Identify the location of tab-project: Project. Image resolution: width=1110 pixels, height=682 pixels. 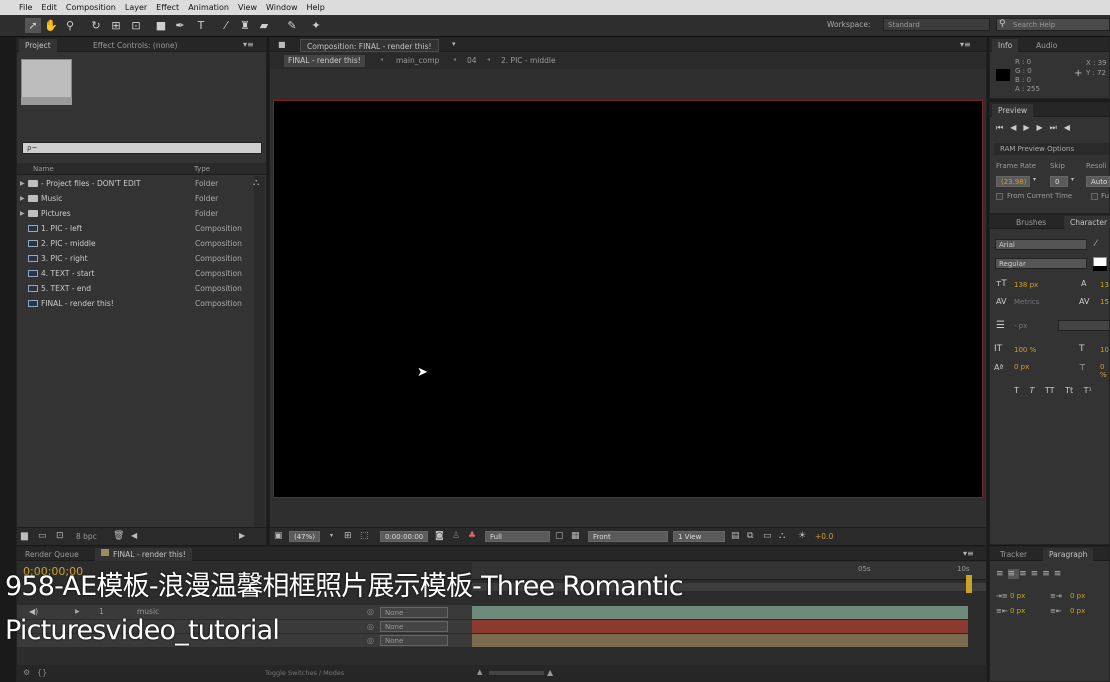
(38, 45).